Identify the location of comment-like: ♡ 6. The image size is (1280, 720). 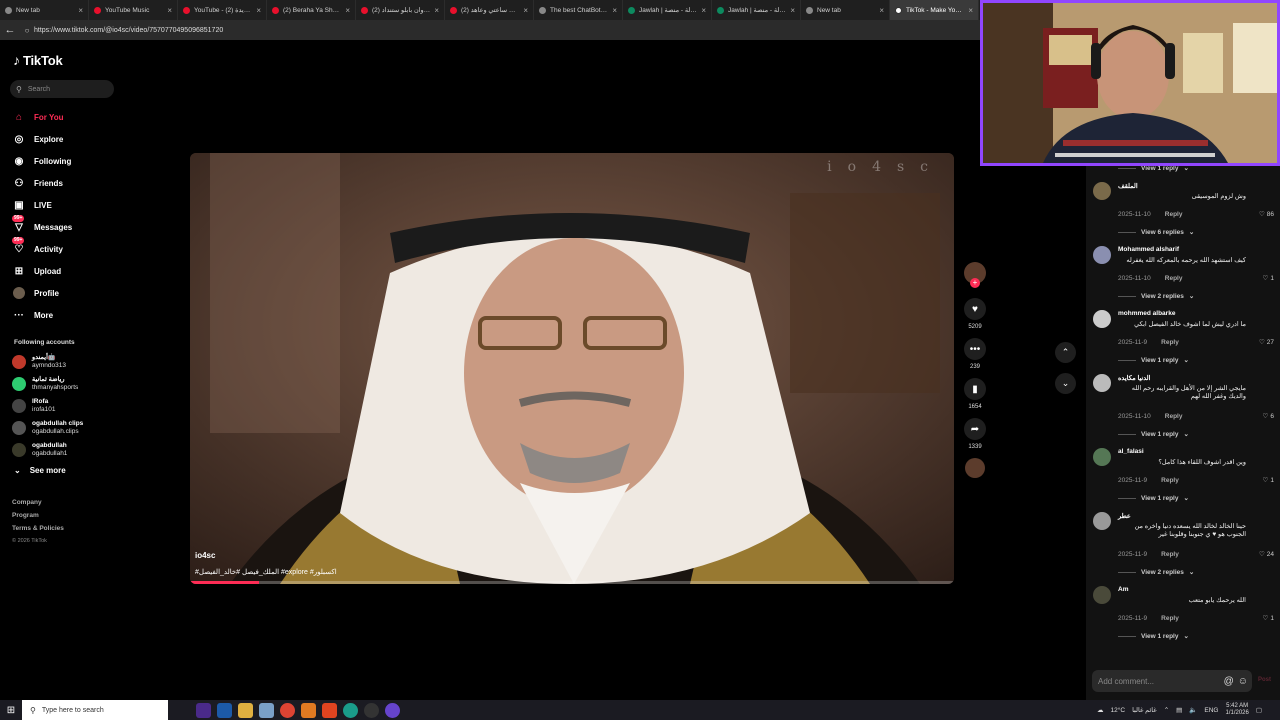
(1268, 416).